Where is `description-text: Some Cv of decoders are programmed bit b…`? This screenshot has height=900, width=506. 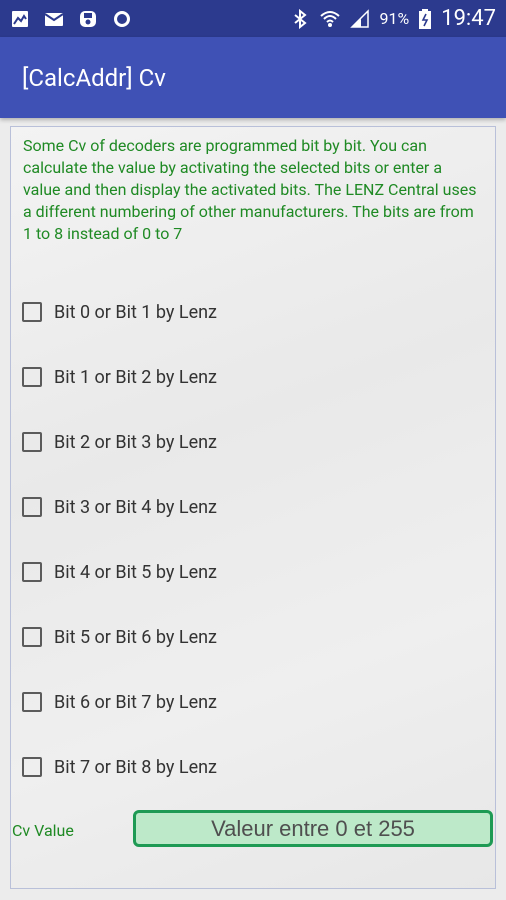
description-text: Some Cv of decoders are programmed bit b… is located at coordinates (250, 189).